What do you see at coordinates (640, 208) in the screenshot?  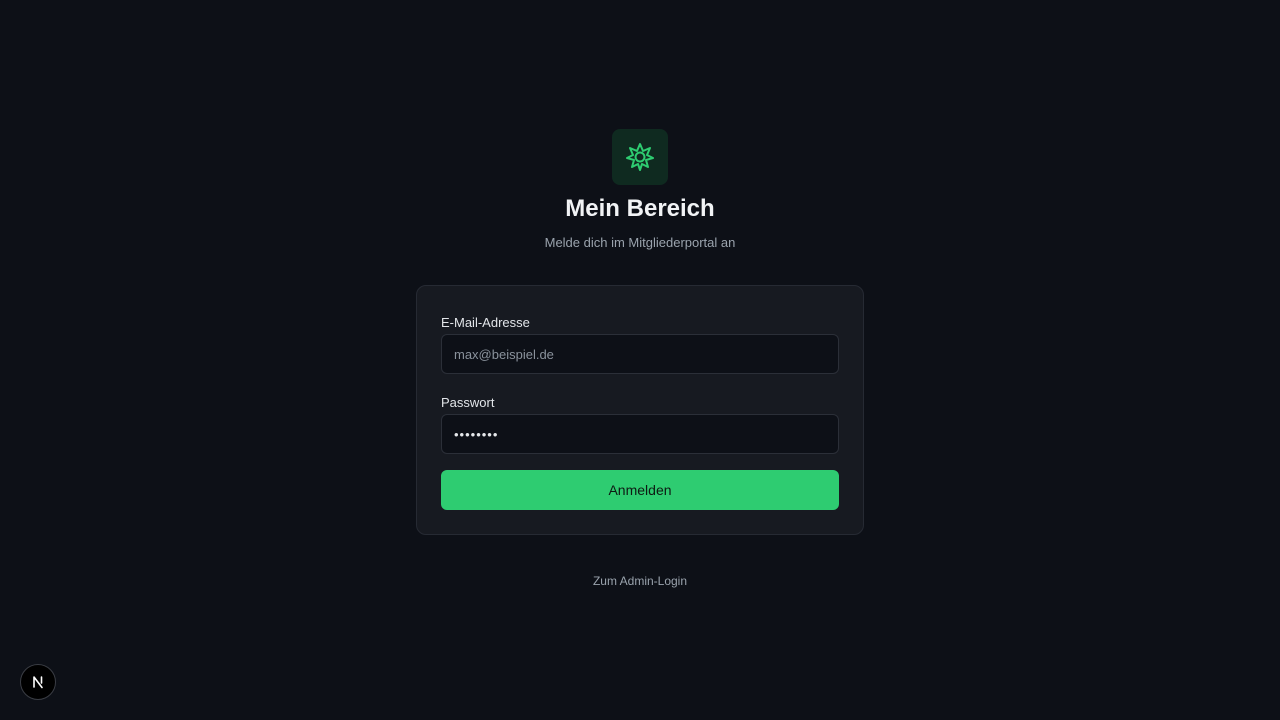 I see `page-title: Mein Bereich` at bounding box center [640, 208].